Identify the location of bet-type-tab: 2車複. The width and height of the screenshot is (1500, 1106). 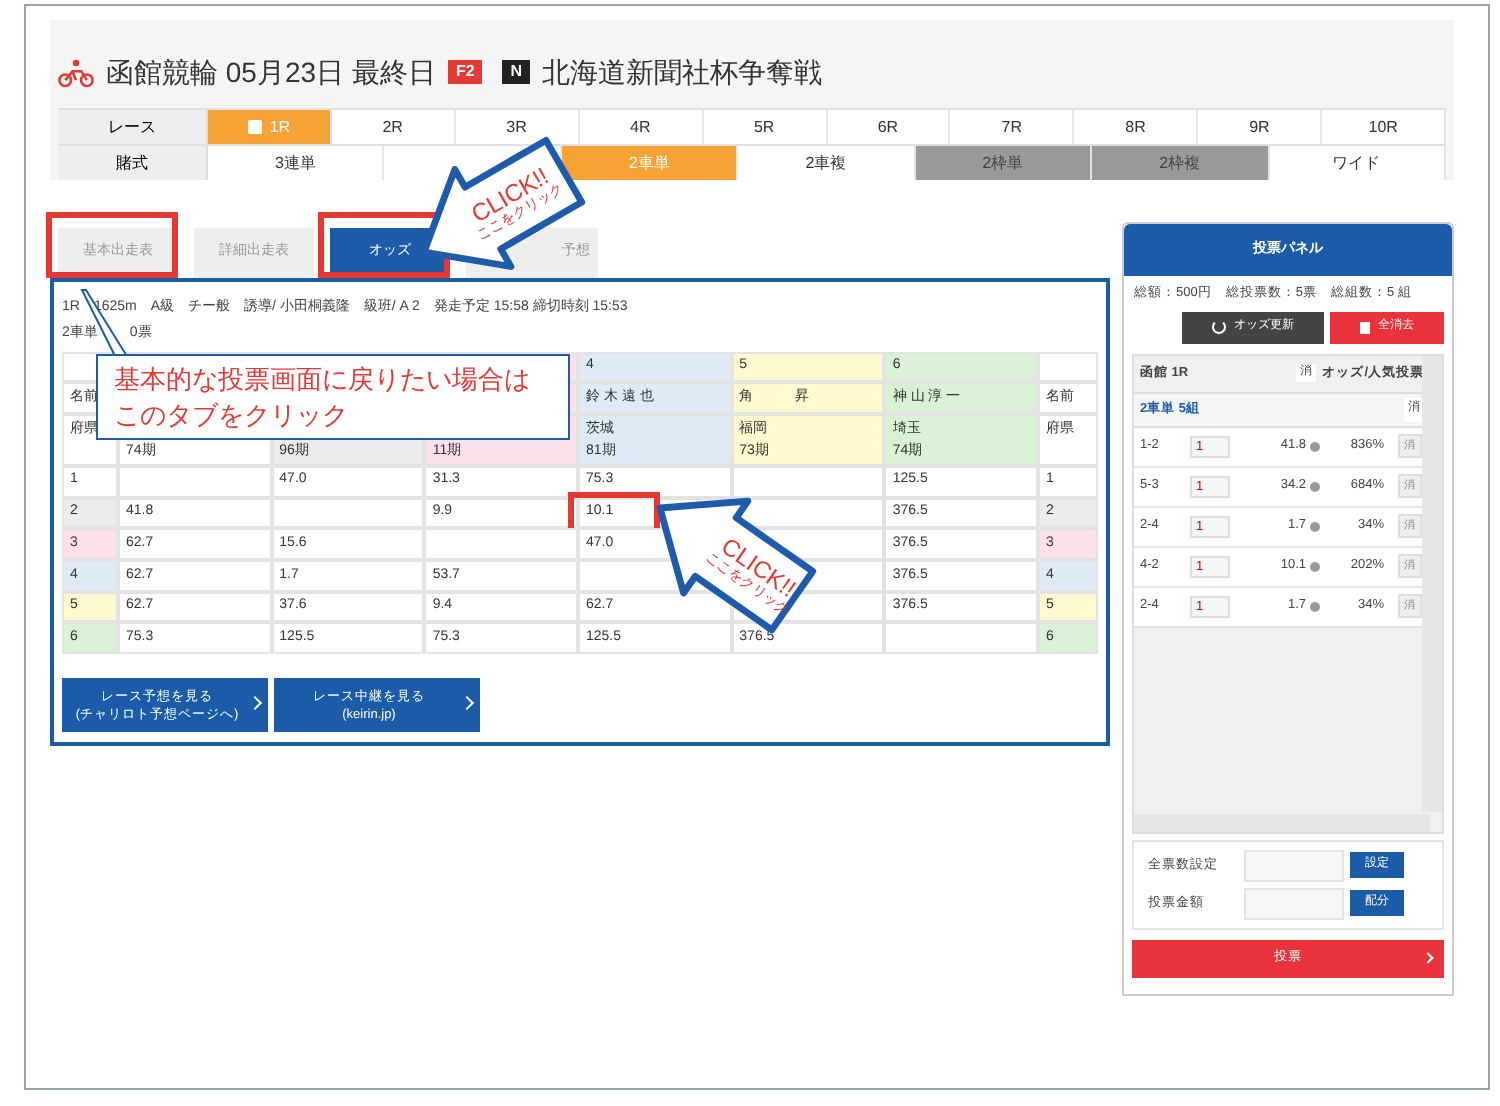
(827, 163).